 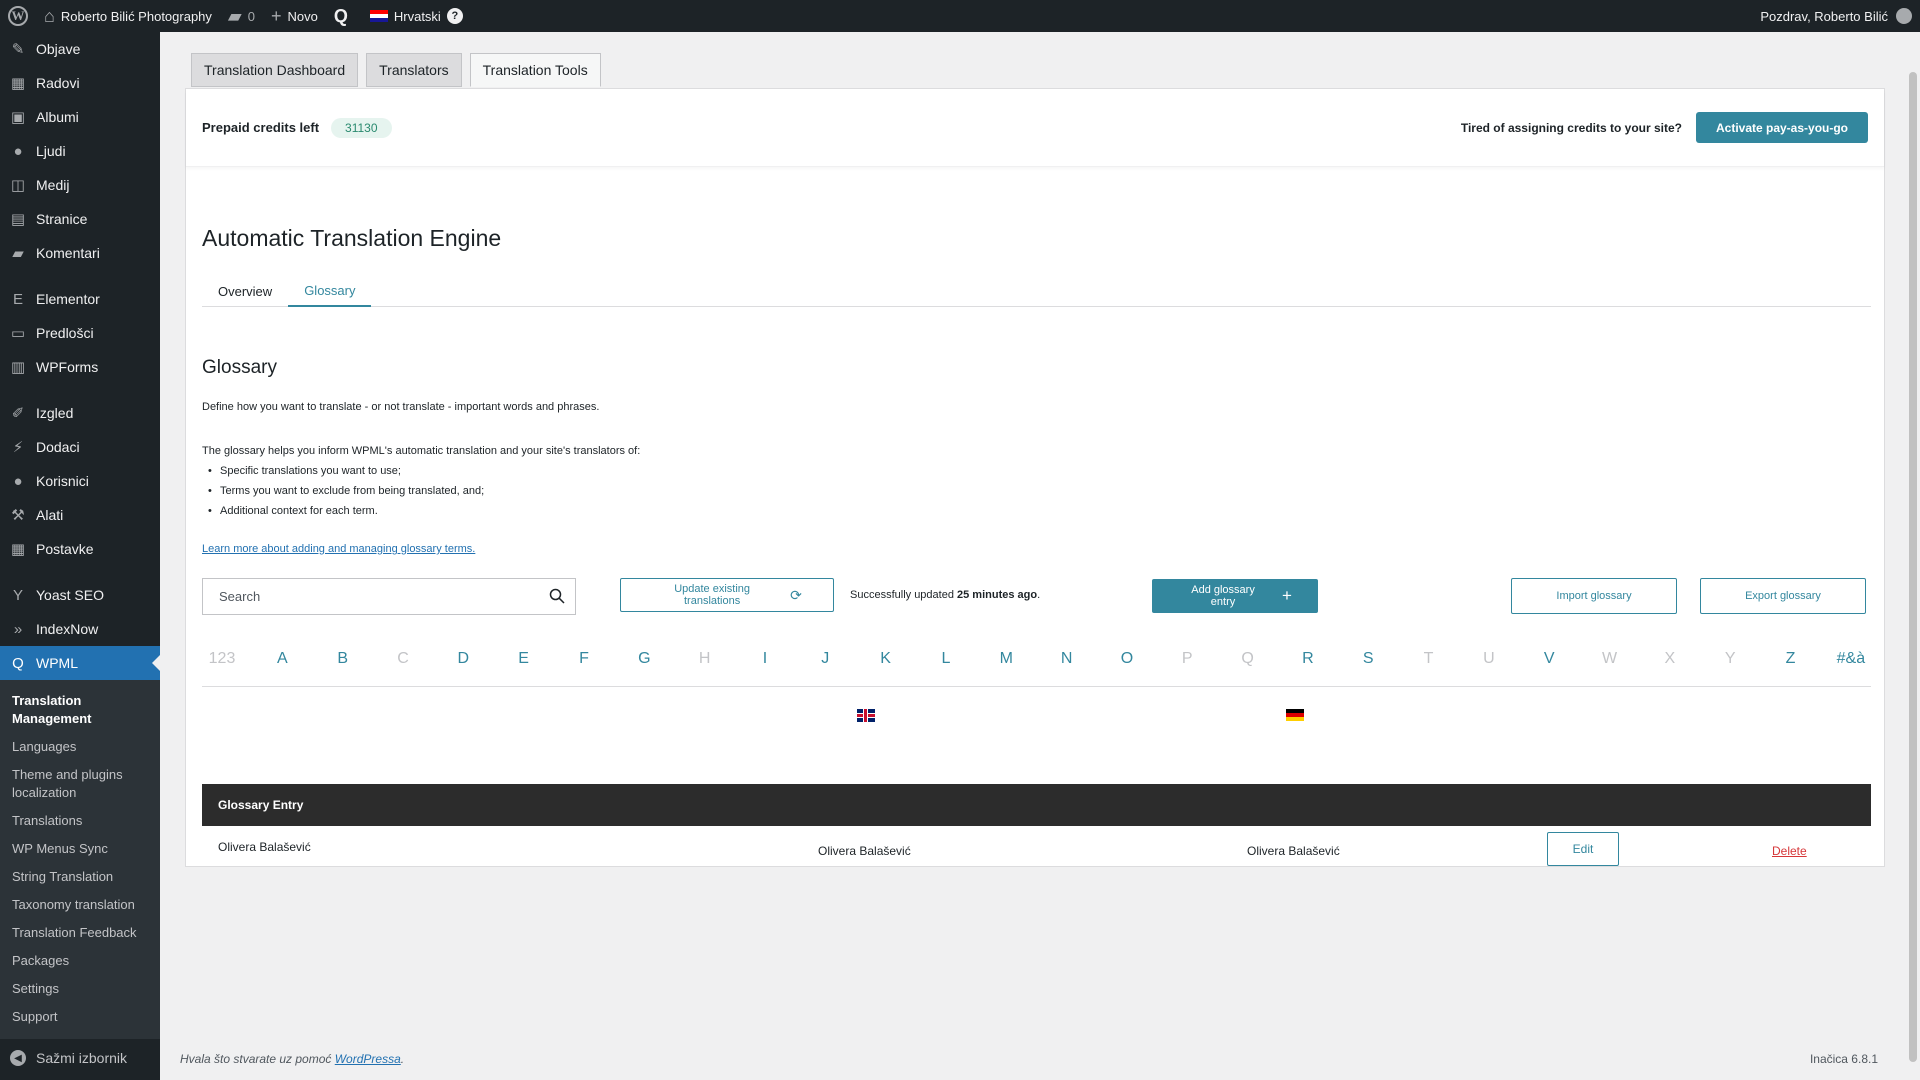 What do you see at coordinates (1368, 659) in the screenshot?
I see `alphabet-letter: S` at bounding box center [1368, 659].